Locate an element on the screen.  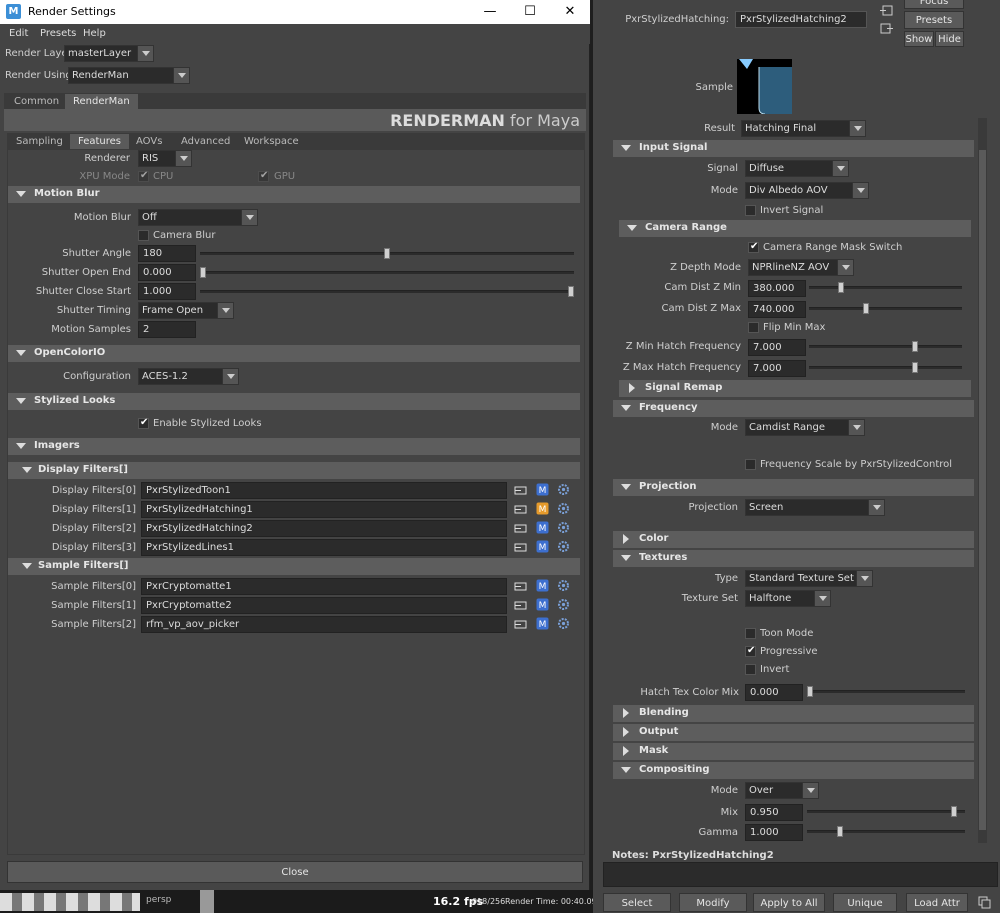
input-connections-icon is located at coordinates (886, 10).